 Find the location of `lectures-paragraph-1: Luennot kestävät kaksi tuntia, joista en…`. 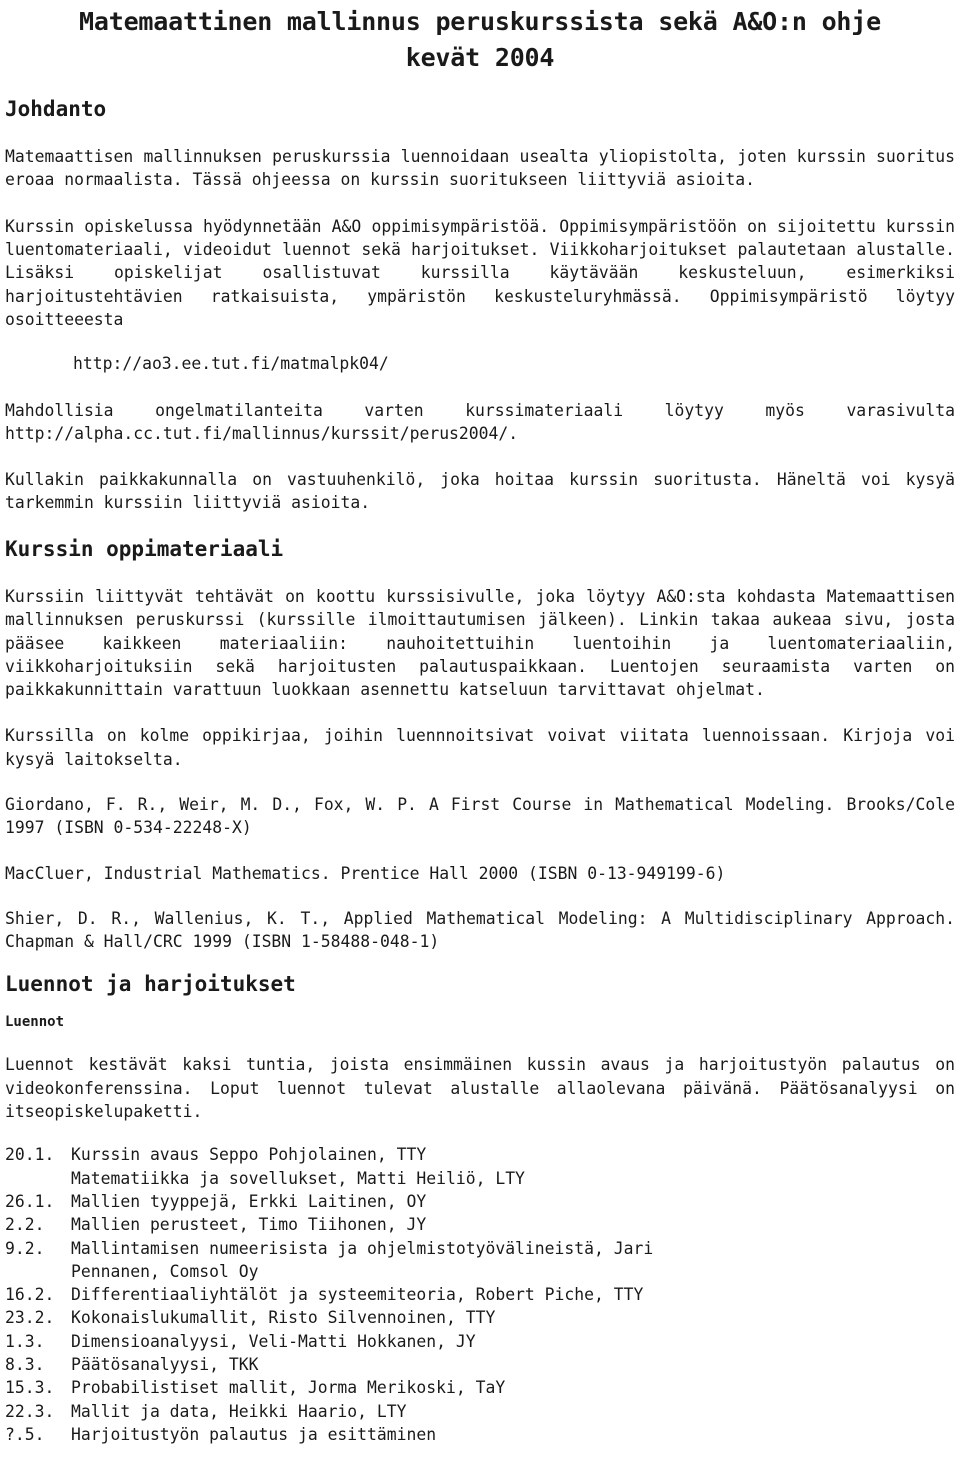

lectures-paragraph-1: Luennot kestävät kaksi tuntia, joista en… is located at coordinates (480, 1088).